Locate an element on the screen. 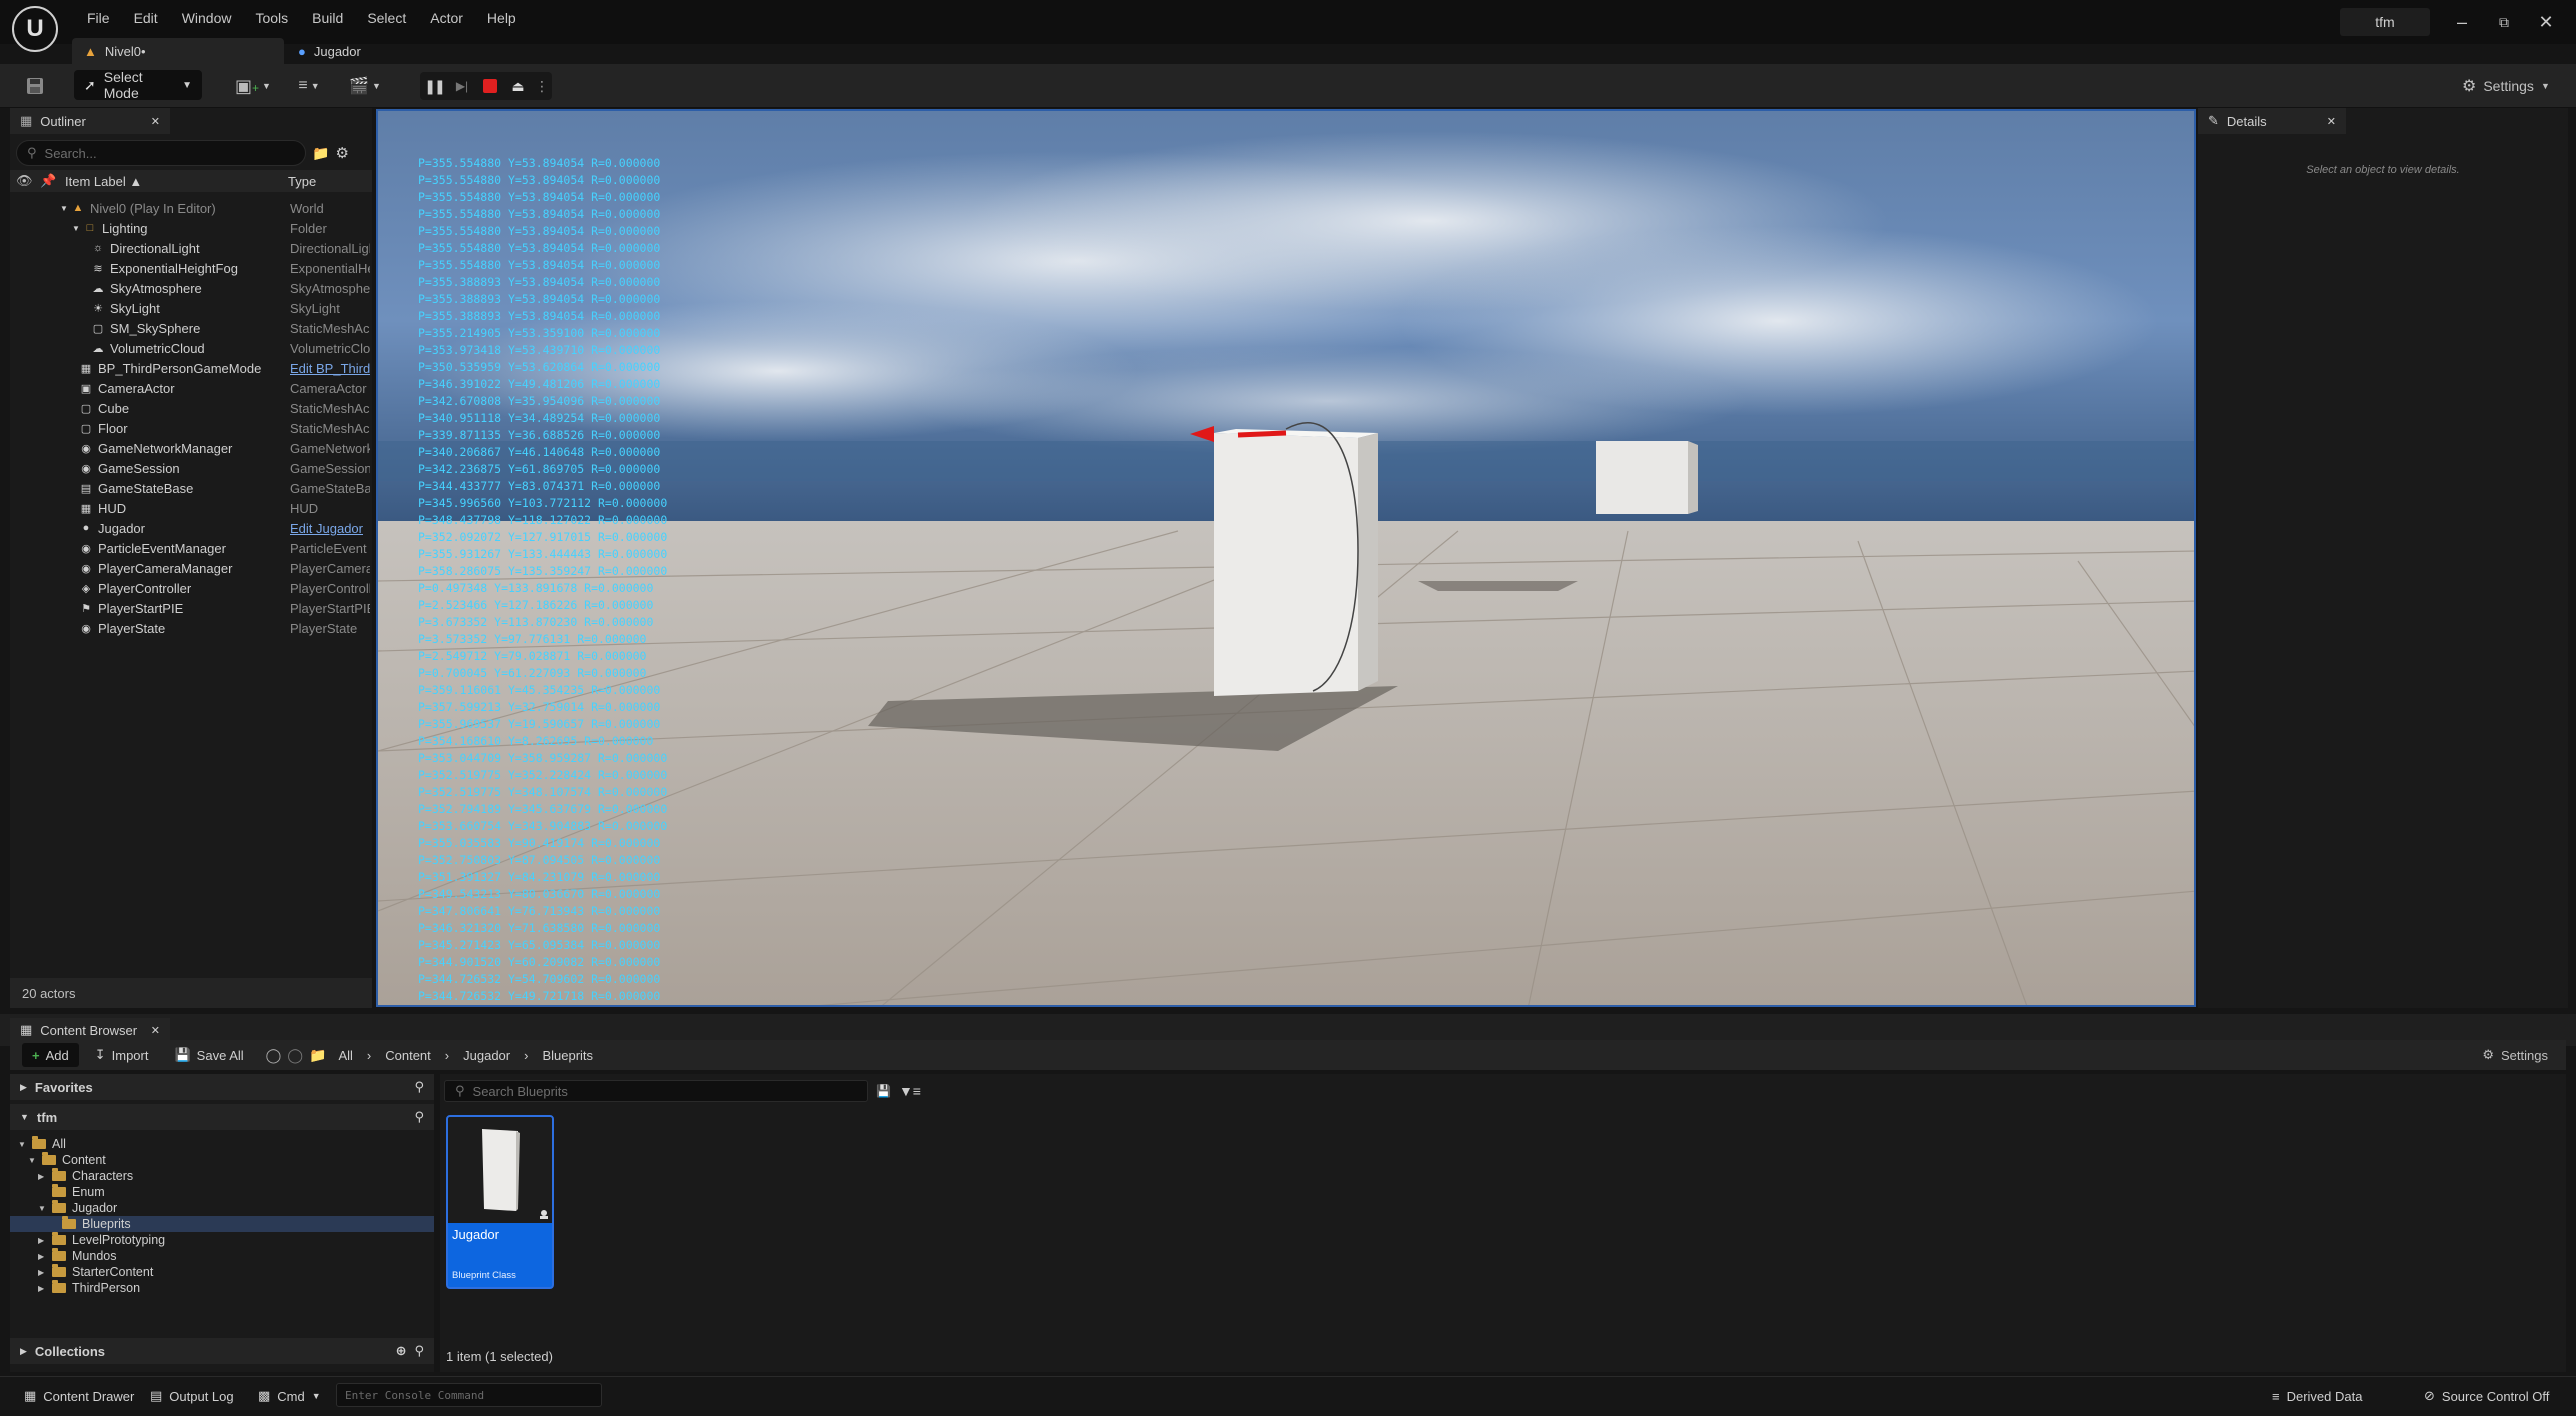  visibility-icon: 👁 is located at coordinates (24, 181).